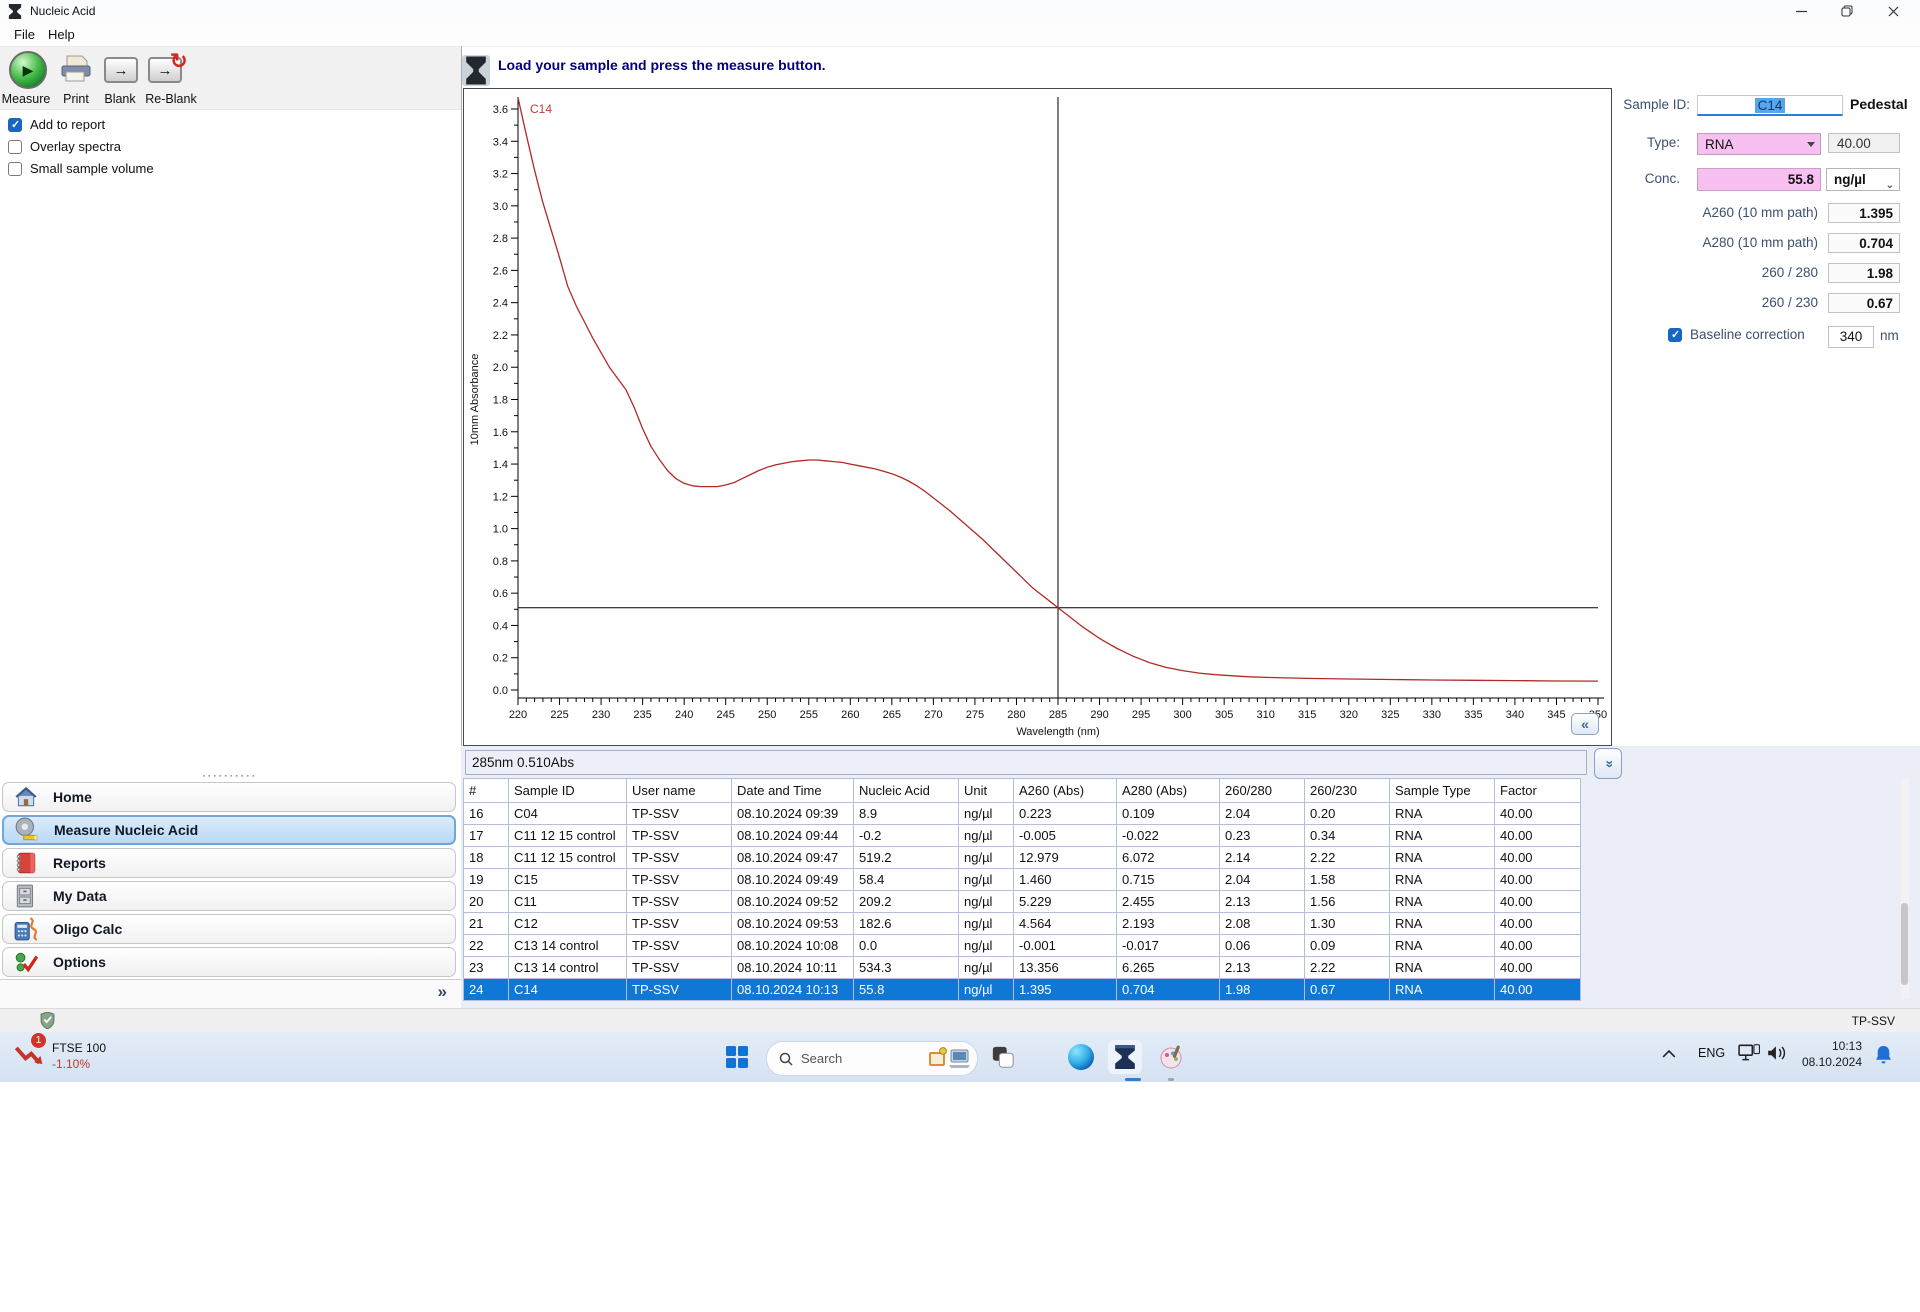  What do you see at coordinates (26, 929) in the screenshot?
I see `oligo-calc-icon` at bounding box center [26, 929].